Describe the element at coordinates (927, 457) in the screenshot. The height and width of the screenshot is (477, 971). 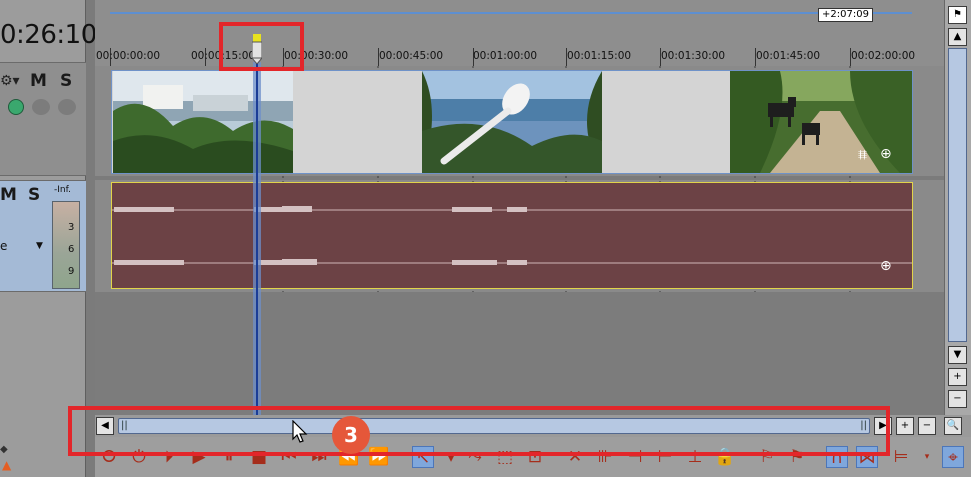
I see `ripple-chevron-down-icon: ▾` at that location.